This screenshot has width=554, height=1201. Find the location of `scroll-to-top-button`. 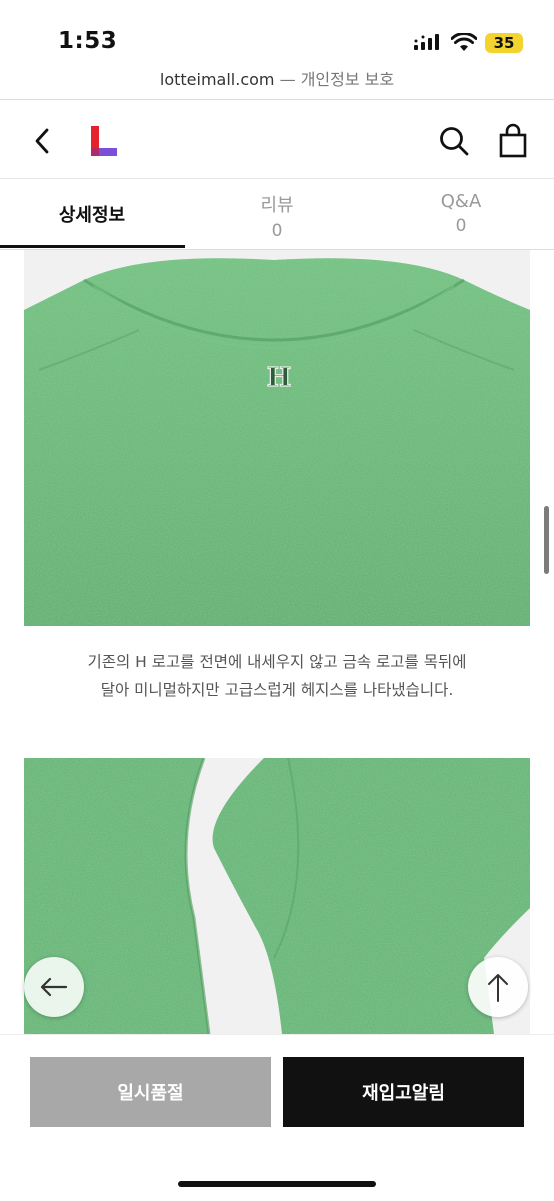

scroll-to-top-button is located at coordinates (498, 987).